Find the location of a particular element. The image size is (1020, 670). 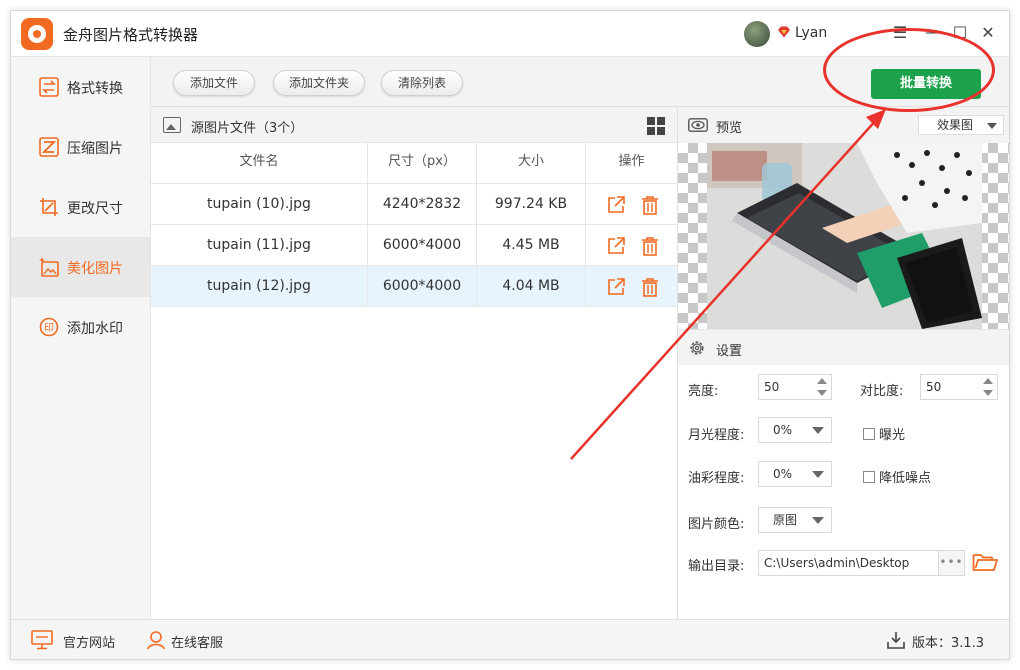

sidebar-item-compress: 压缩图片 is located at coordinates (80, 147).